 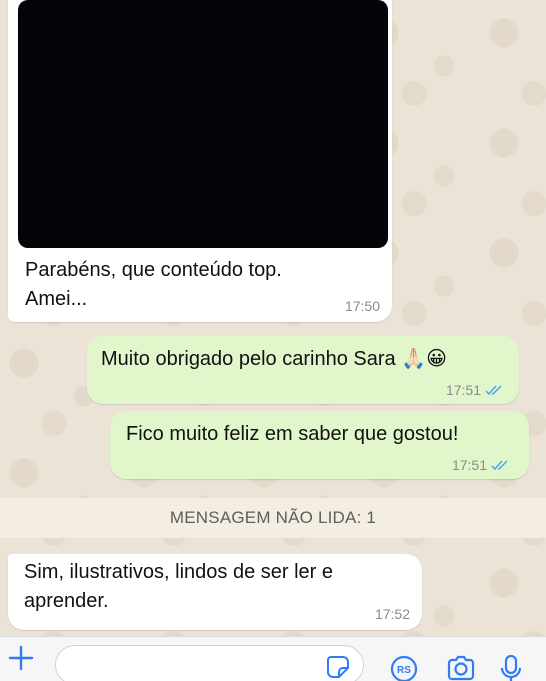 I want to click on camera-icon, so click(x=461, y=668).